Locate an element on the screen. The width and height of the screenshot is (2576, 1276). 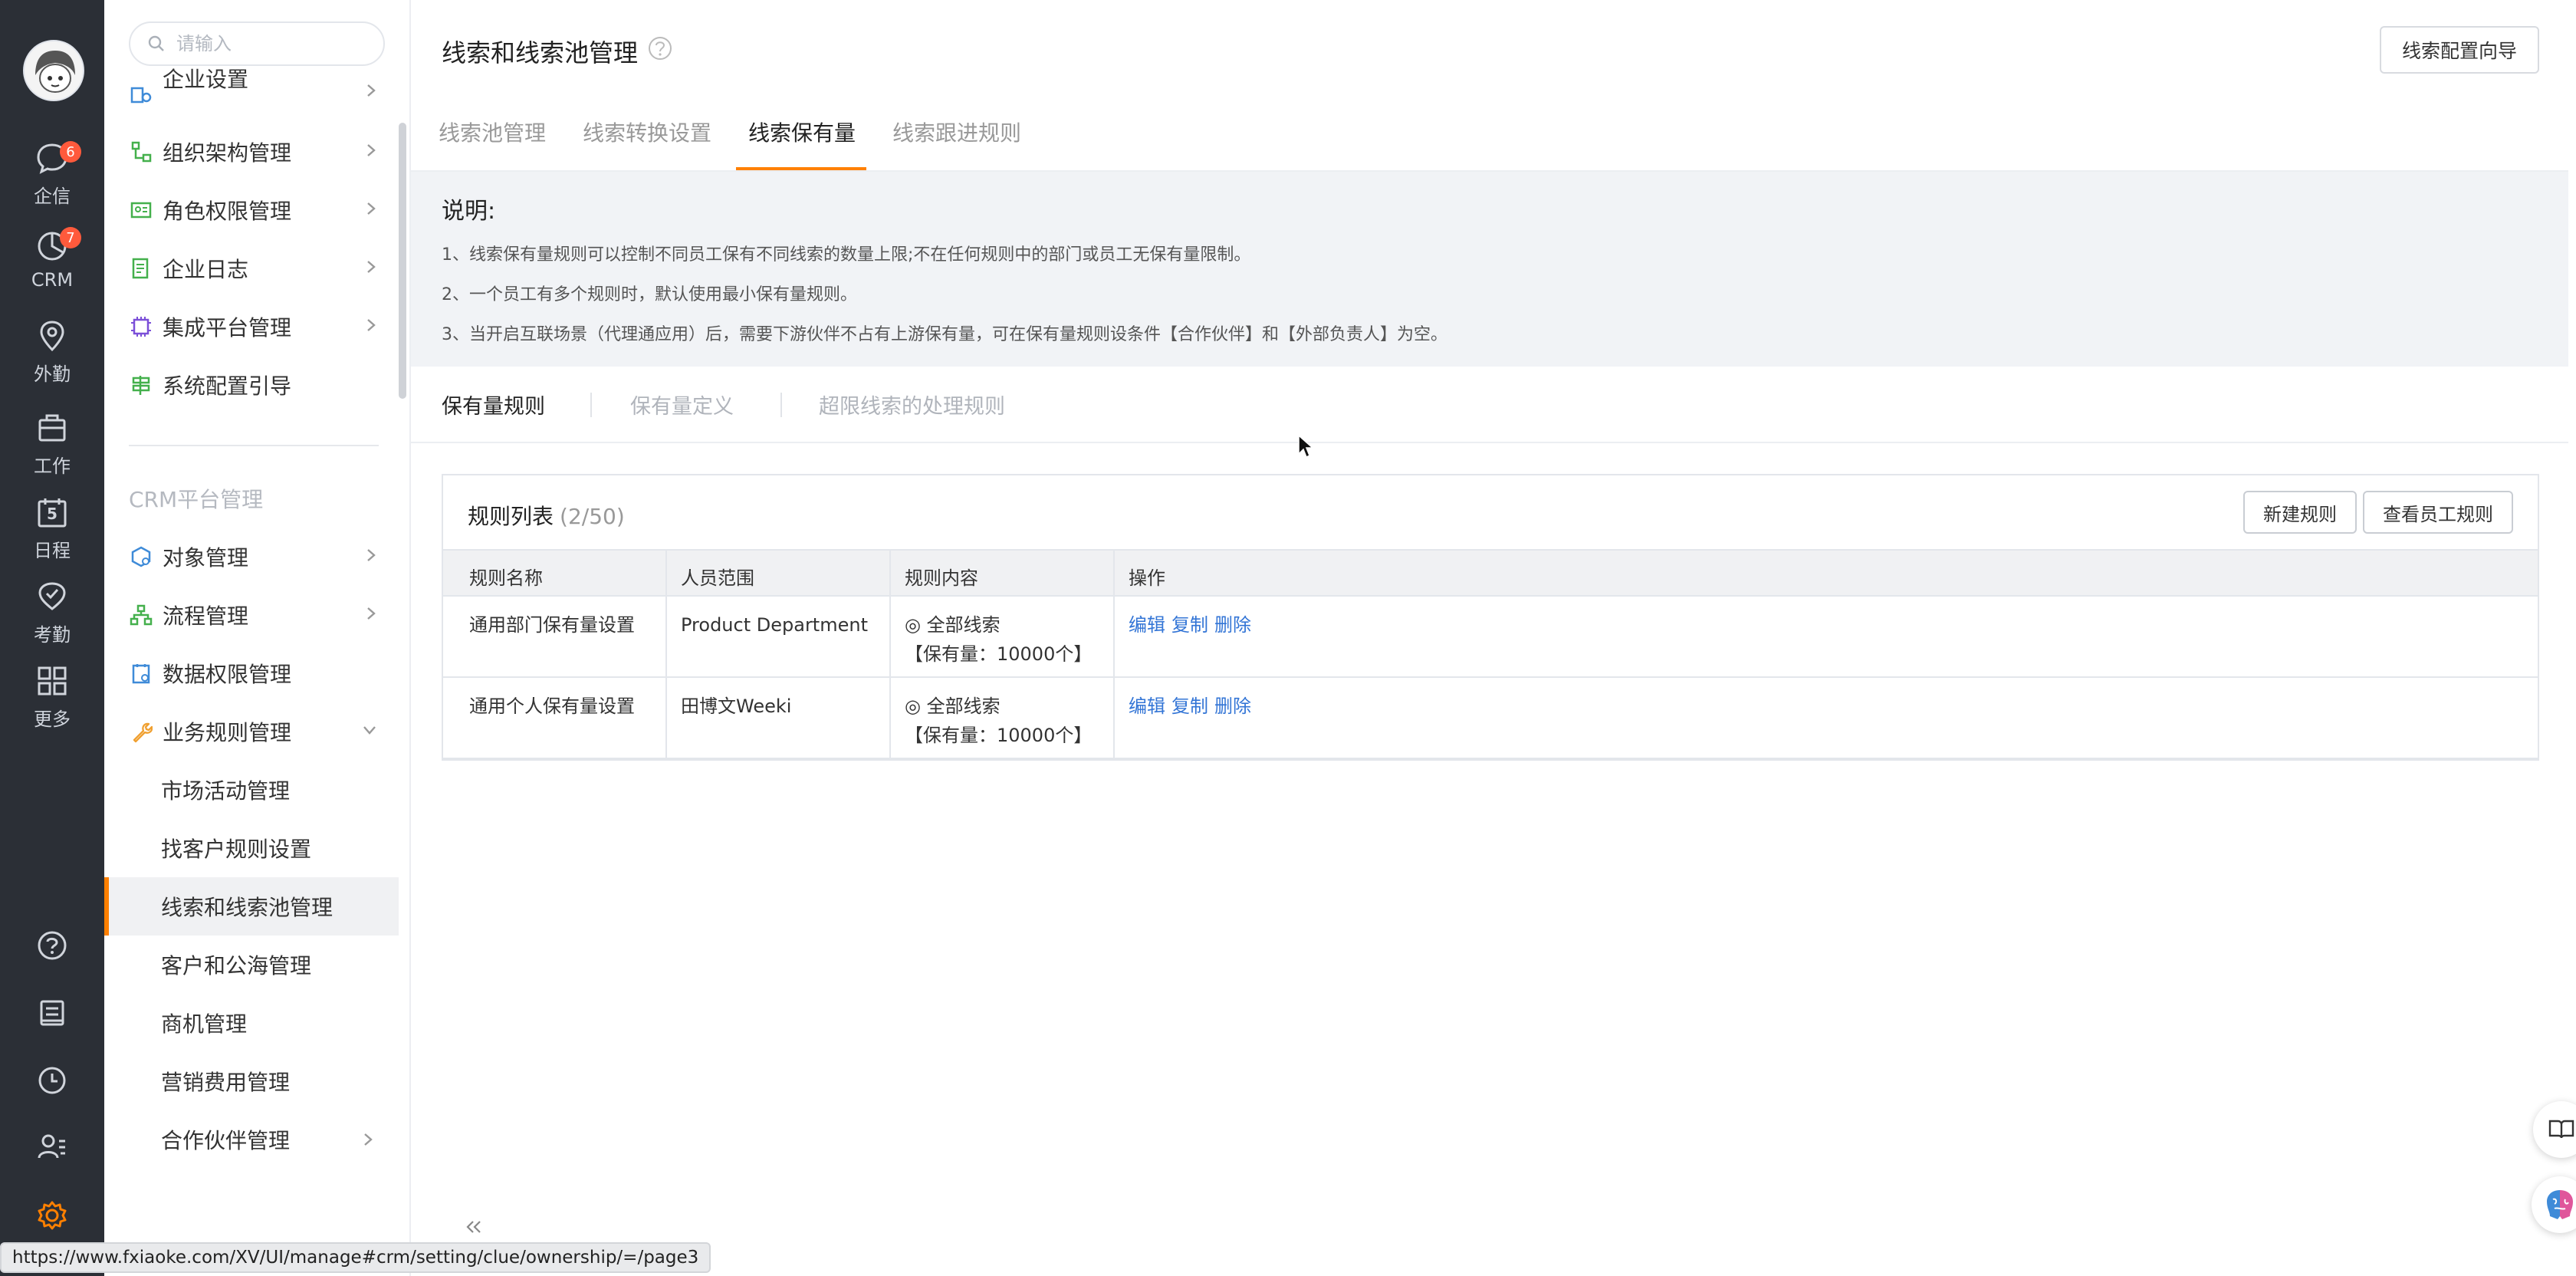
rail-label: 日程 is located at coordinates (53, 550).